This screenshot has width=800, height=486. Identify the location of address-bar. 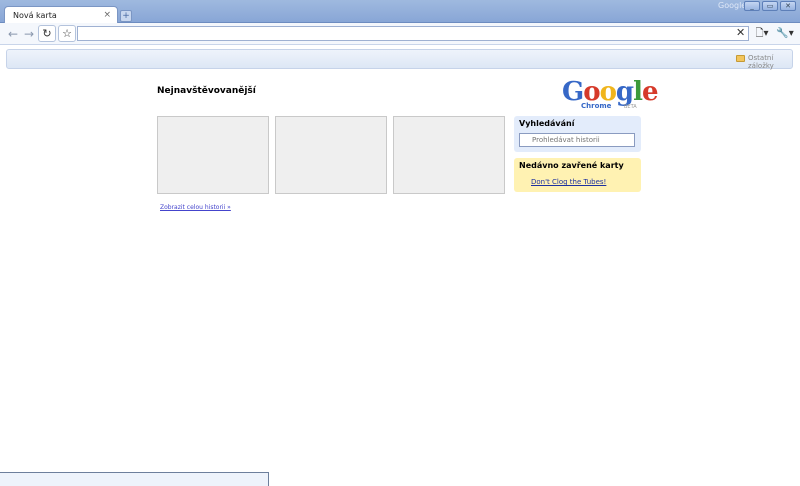
(413, 33).